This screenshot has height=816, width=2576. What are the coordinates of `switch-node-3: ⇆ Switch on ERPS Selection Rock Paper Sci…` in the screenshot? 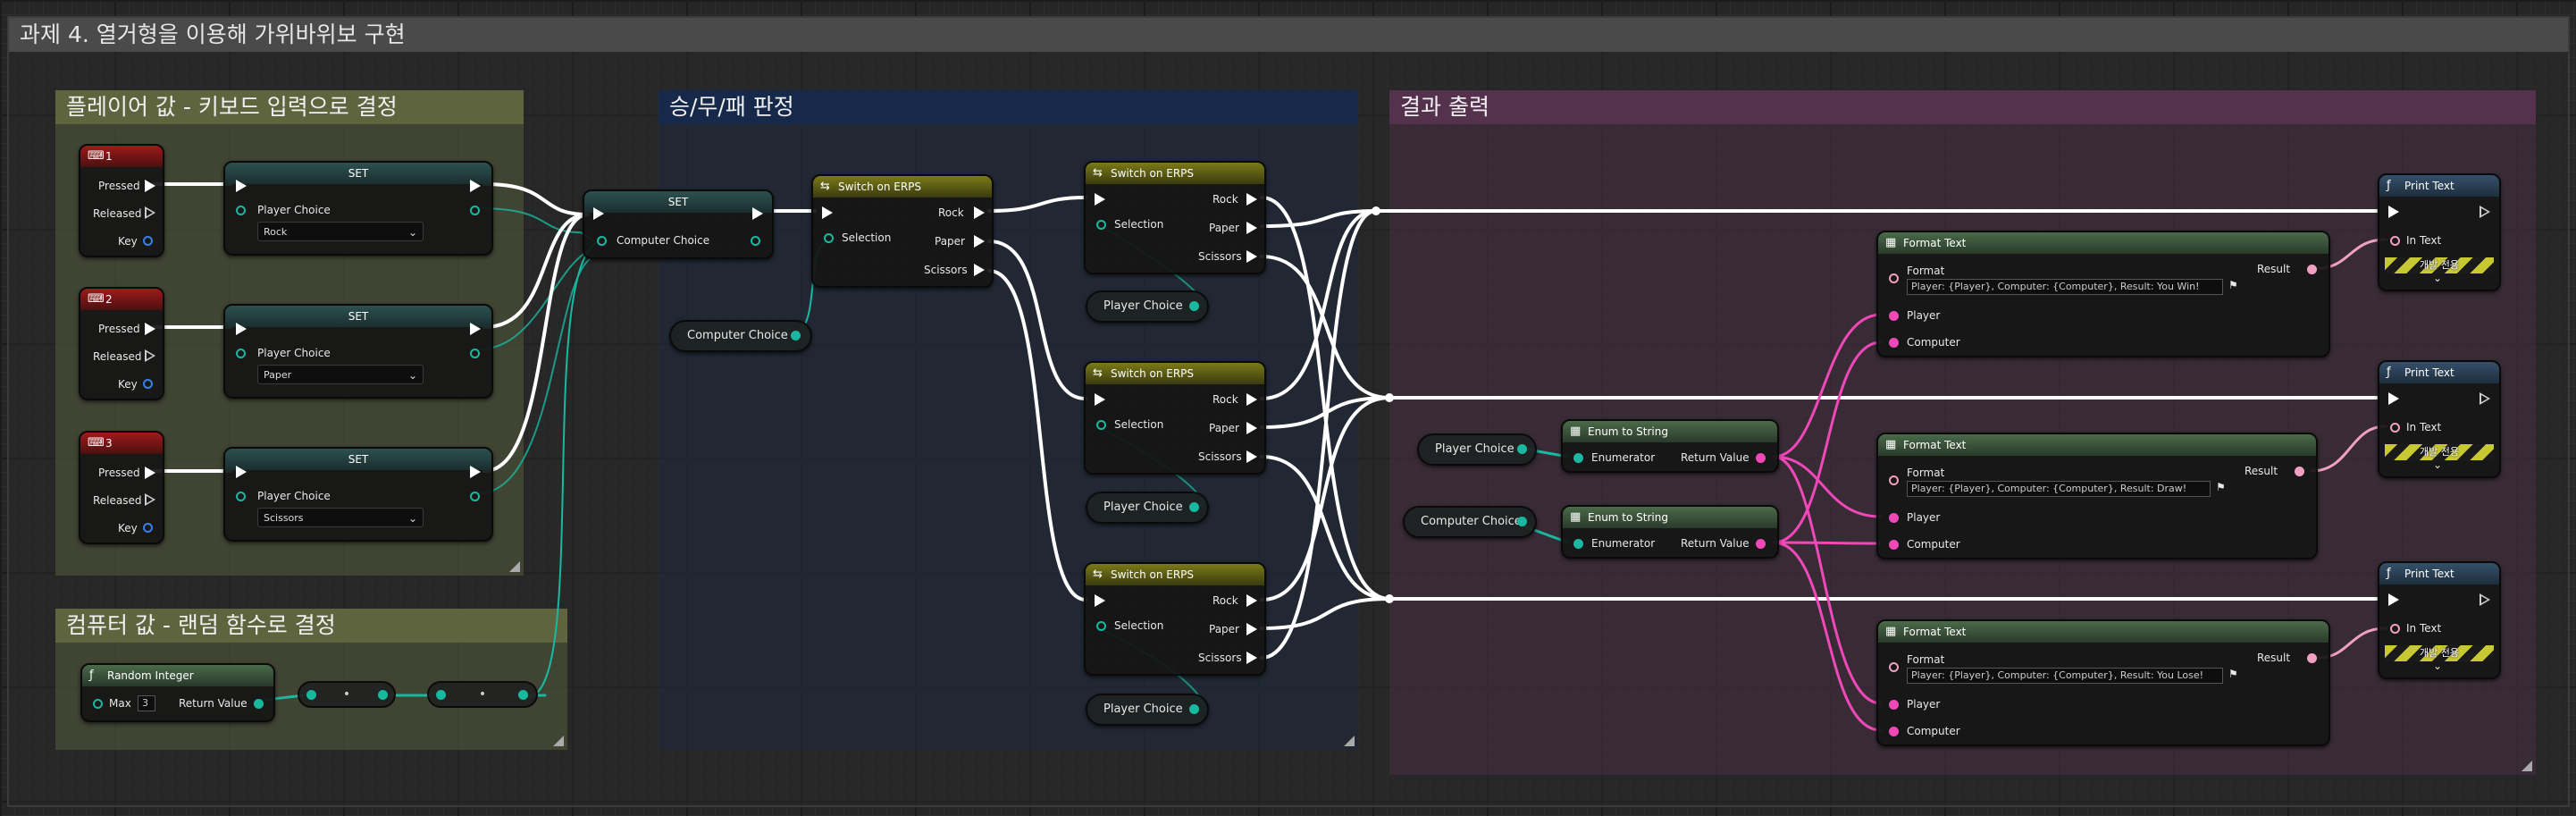 It's located at (1175, 619).